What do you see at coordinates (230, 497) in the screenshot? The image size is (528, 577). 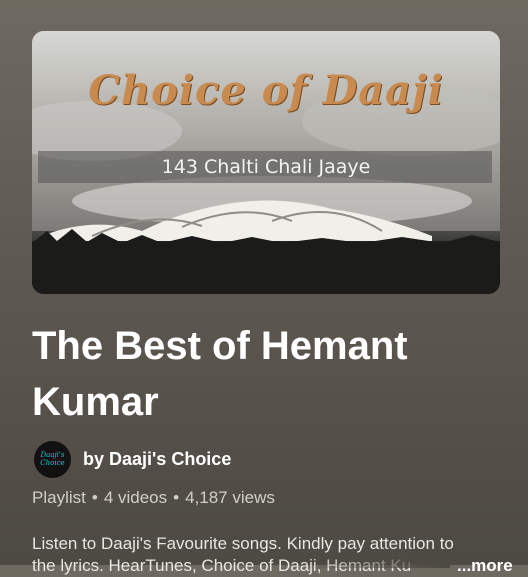 I see `view-count: 4,187 views` at bounding box center [230, 497].